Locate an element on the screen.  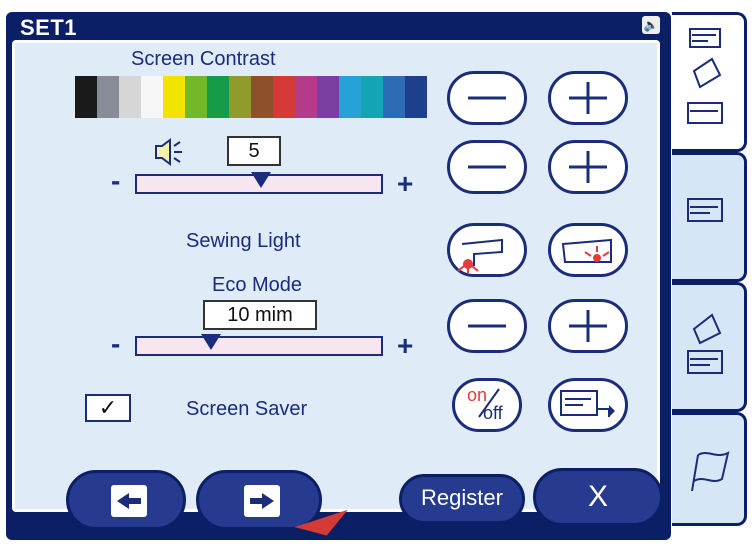
contrast-minus-button is located at coordinates (487, 98).